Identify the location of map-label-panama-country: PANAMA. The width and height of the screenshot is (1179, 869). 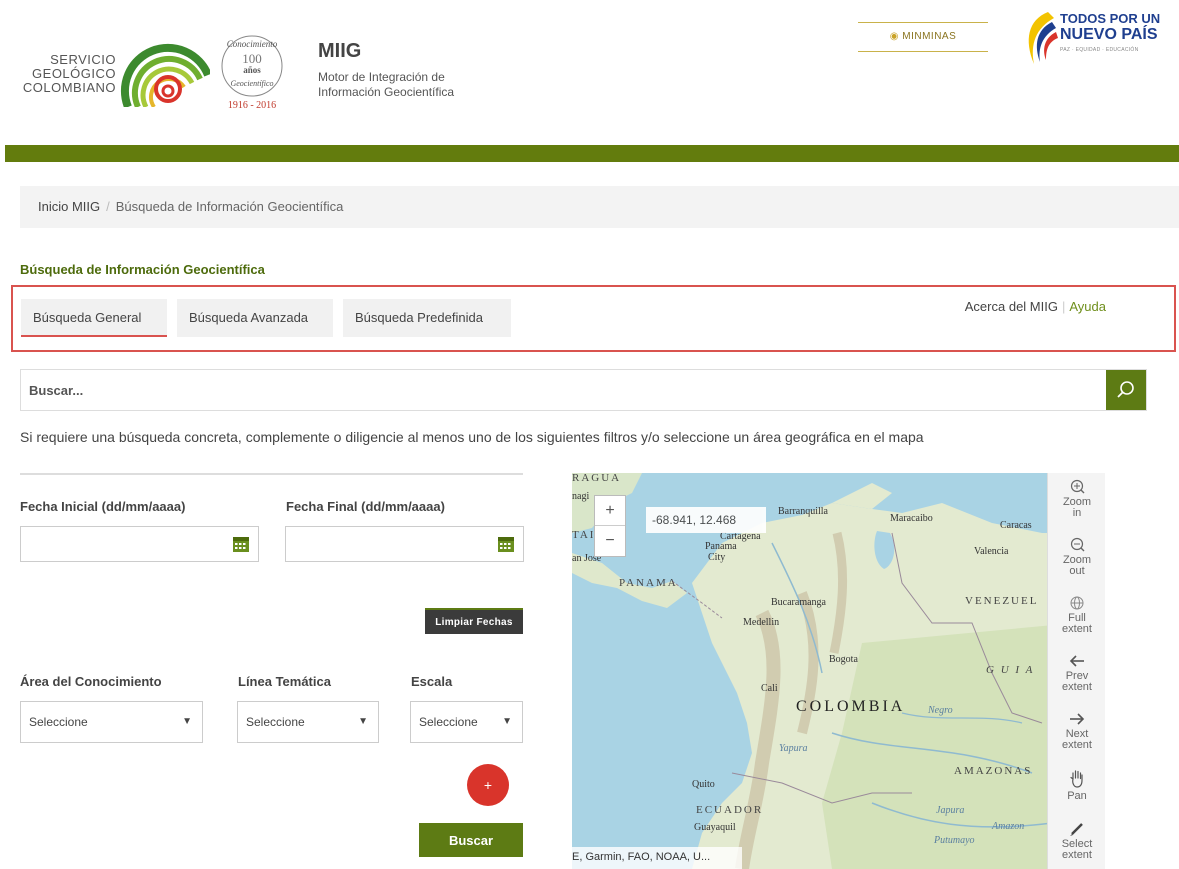
(648, 583).